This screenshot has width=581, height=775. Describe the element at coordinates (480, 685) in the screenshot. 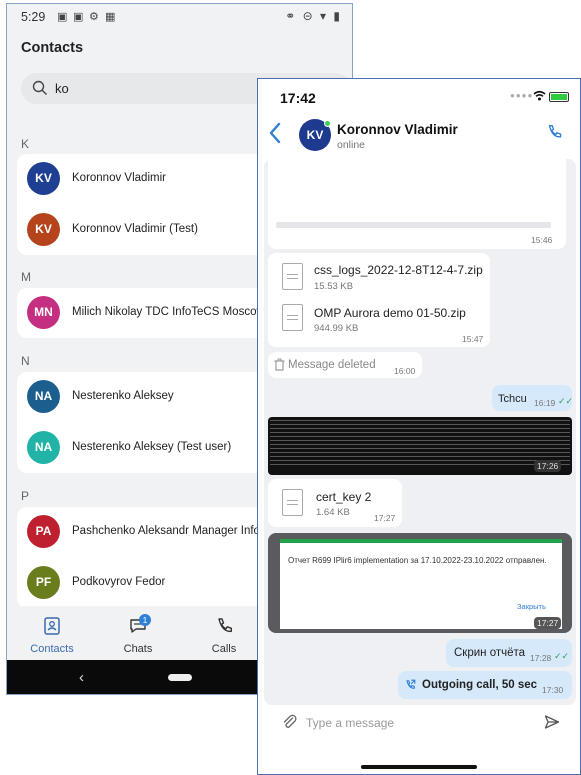

I see `call-text: Outgoing call, 50 sec` at that location.